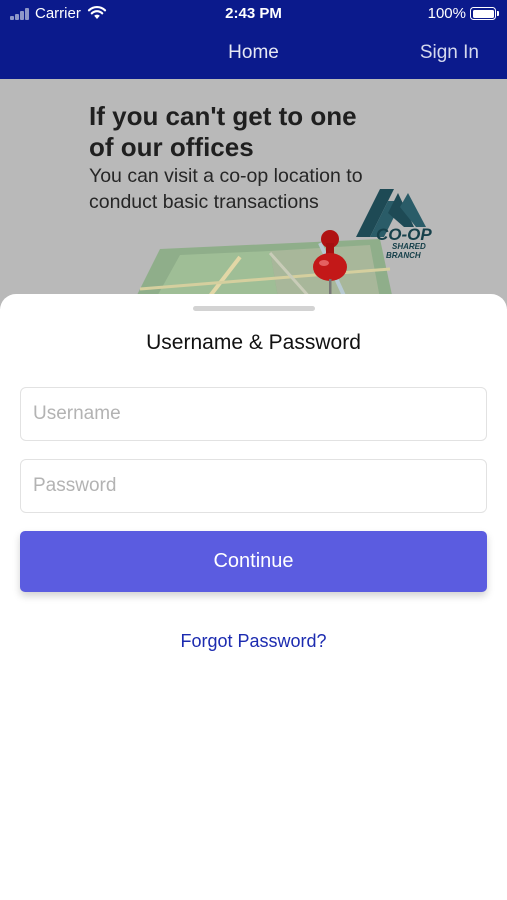 The width and height of the screenshot is (507, 900). What do you see at coordinates (254, 308) in the screenshot?
I see `sheet-grabber` at bounding box center [254, 308].